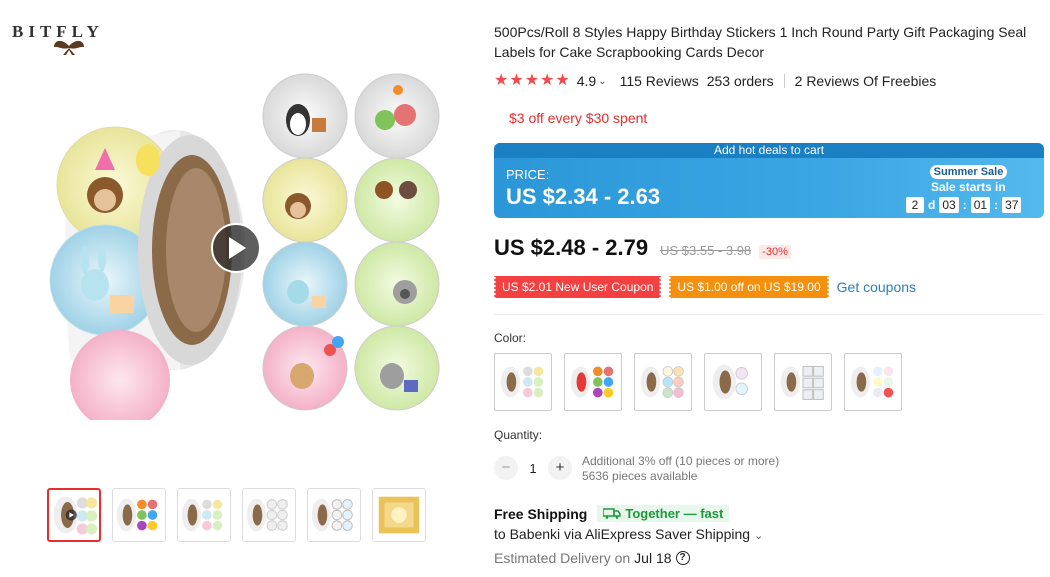 The width and height of the screenshot is (1050, 577). Describe the element at coordinates (968, 187) in the screenshot. I see `sale-starts-label: Sale starts in` at that location.